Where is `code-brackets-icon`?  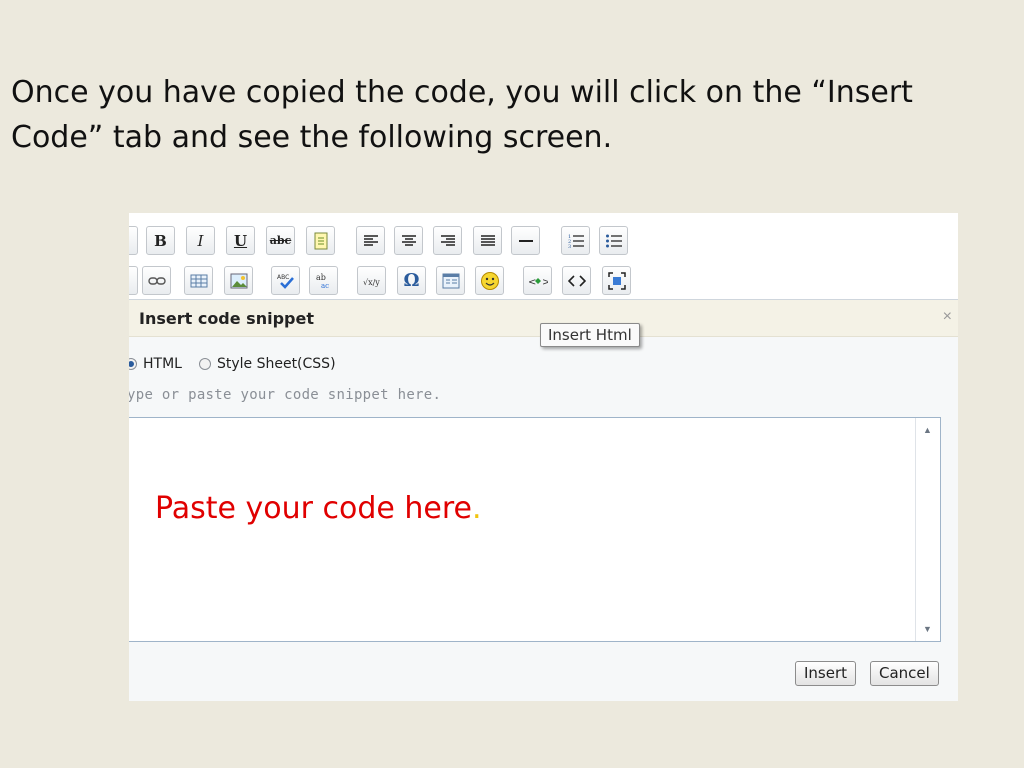
code-brackets-icon is located at coordinates (576, 280).